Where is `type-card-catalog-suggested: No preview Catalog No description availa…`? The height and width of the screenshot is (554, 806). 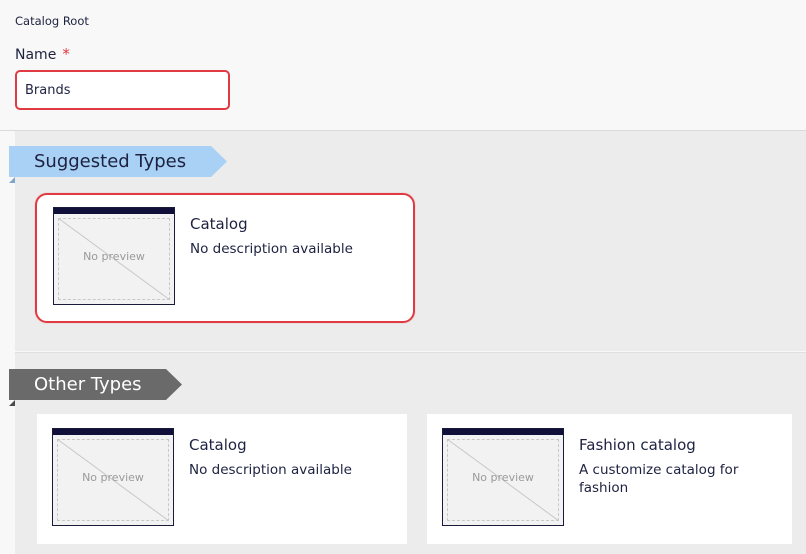 type-card-catalog-suggested: No preview Catalog No description availa… is located at coordinates (225, 258).